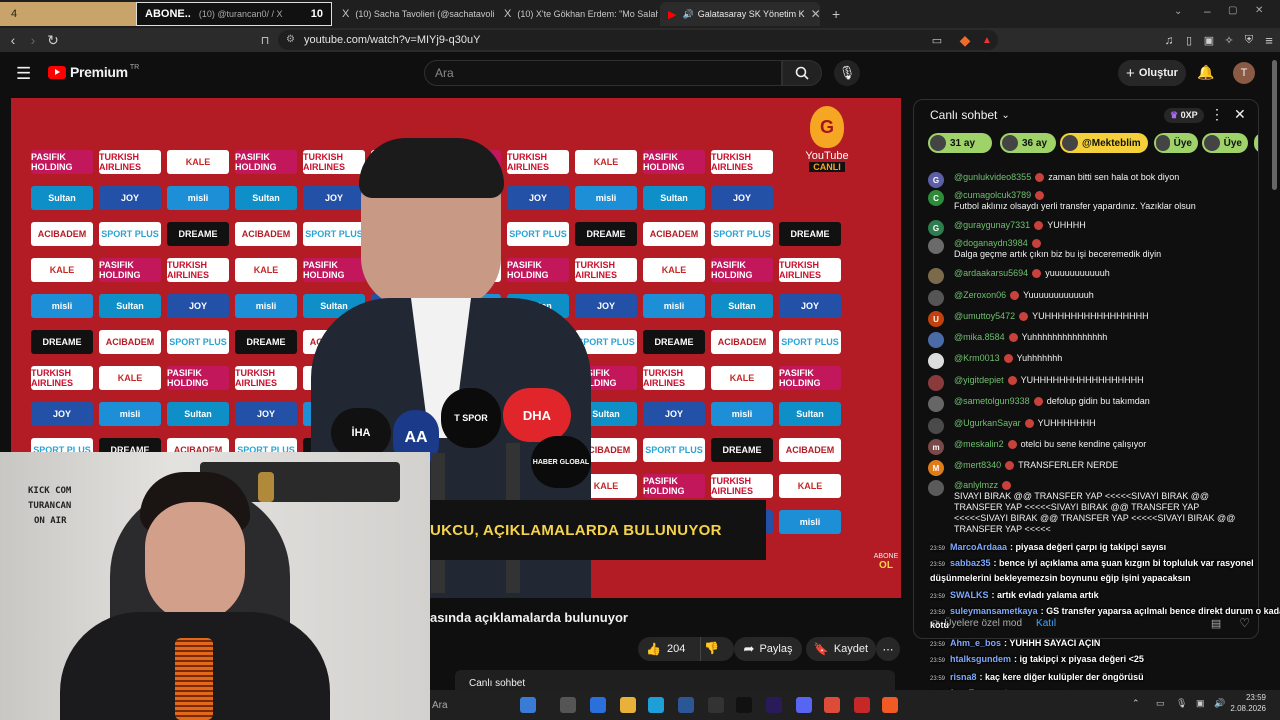 The width and height of the screenshot is (1280, 720). I want to click on terminal-icon, so click(686, 705).